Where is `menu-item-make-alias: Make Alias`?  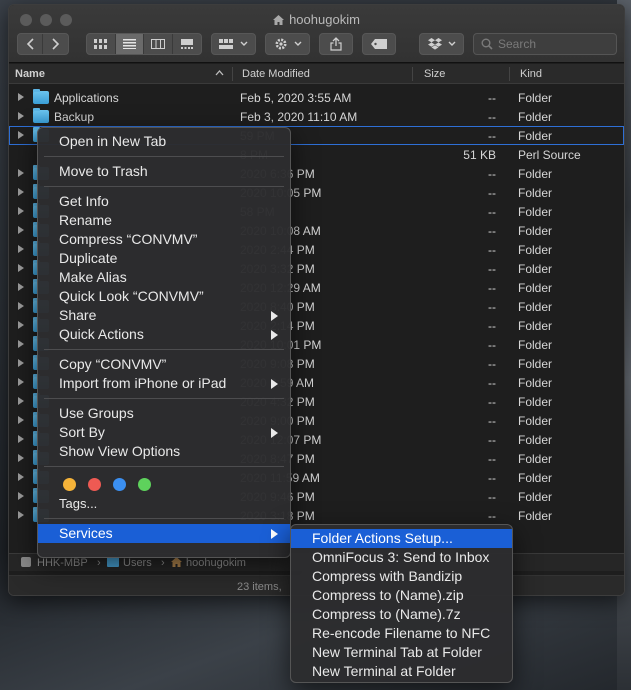 menu-item-make-alias: Make Alias is located at coordinates (164, 277).